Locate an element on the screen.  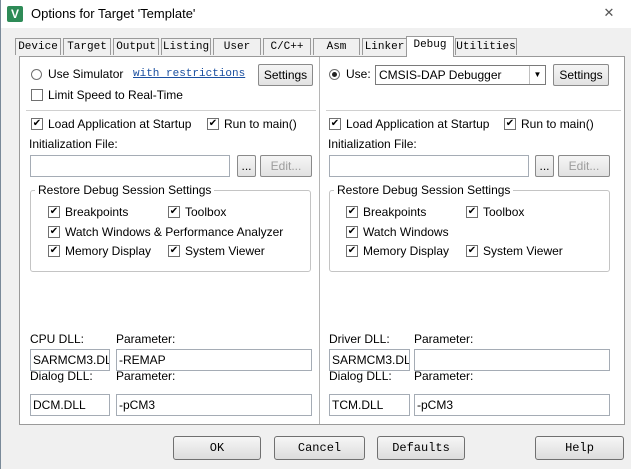
keil-app-icon: V is located at coordinates (15, 14).